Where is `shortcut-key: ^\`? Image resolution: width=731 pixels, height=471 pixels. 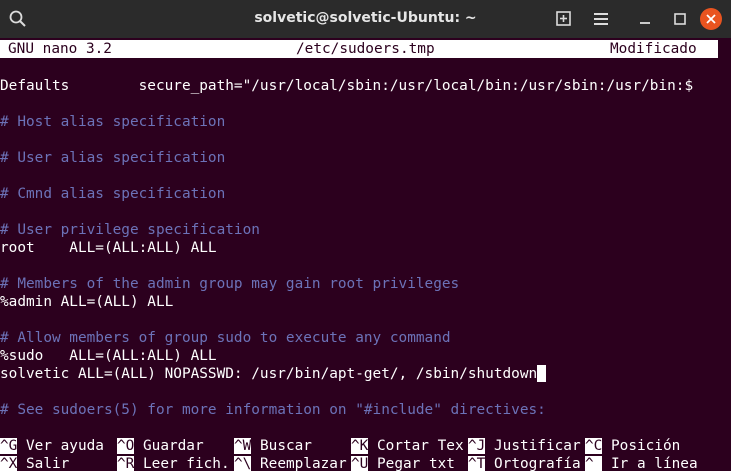
shortcut-key: ^\ is located at coordinates (243, 463).